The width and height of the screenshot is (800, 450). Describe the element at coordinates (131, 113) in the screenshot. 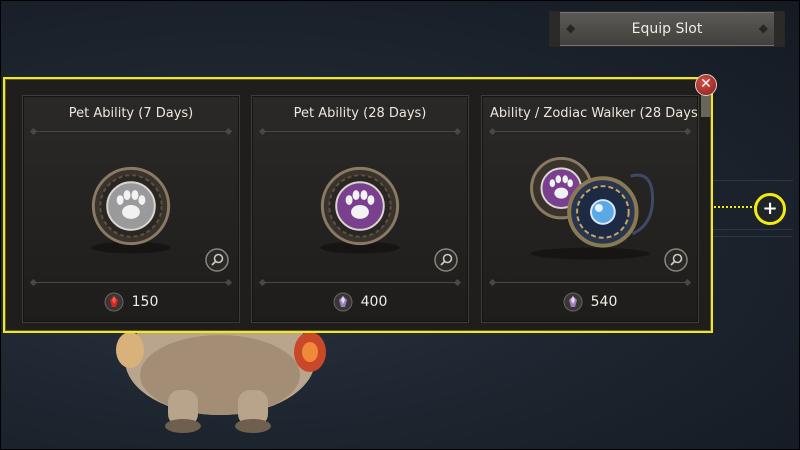

I see `card-title: Pet Ability (7 Days)` at that location.